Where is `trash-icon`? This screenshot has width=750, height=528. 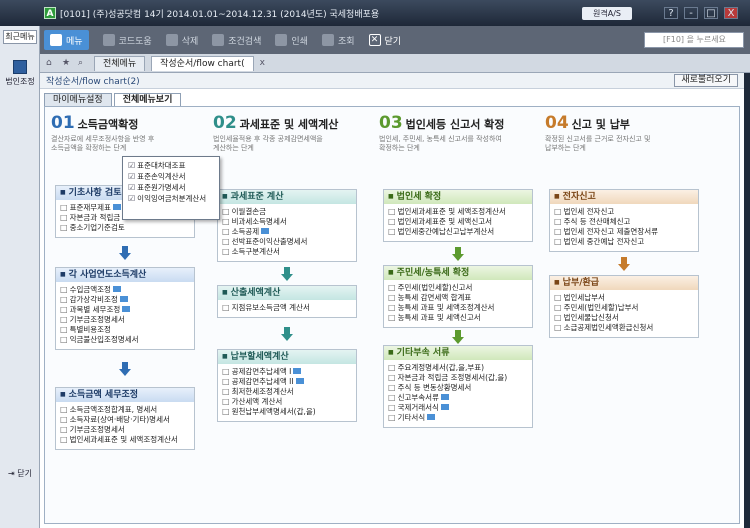 trash-icon is located at coordinates (171, 40).